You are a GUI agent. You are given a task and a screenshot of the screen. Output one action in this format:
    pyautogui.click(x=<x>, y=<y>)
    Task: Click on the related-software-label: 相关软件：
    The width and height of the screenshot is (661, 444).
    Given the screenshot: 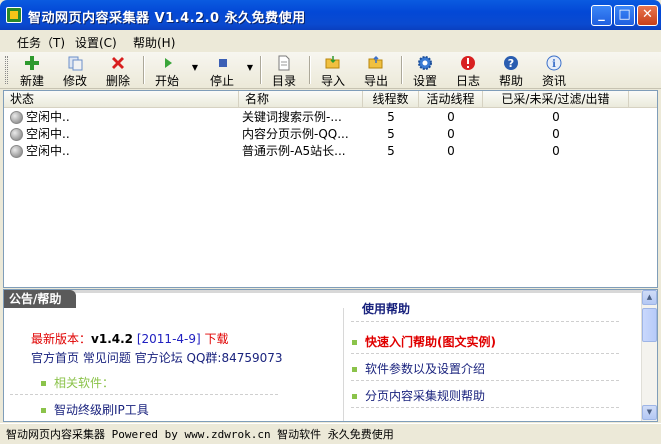 What is the action you would take?
    pyautogui.click(x=84, y=383)
    